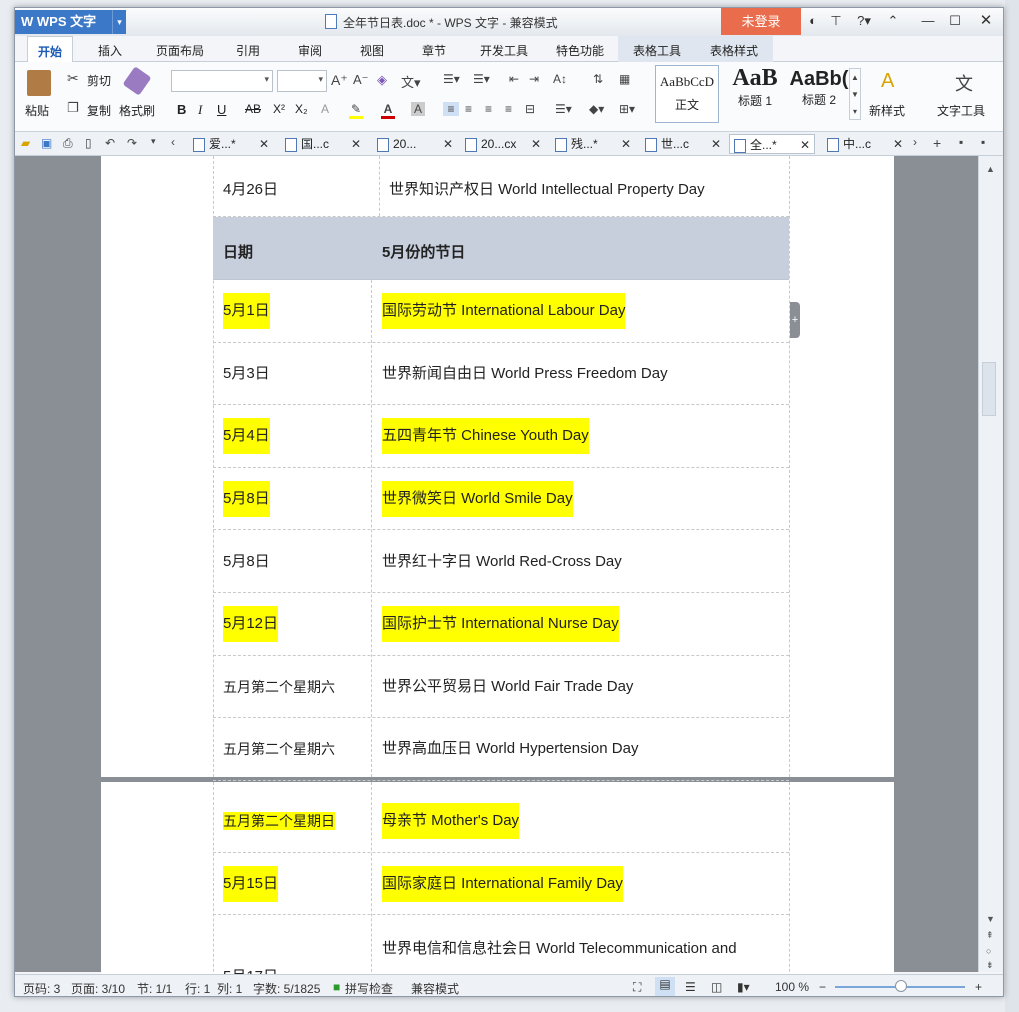  What do you see at coordinates (253, 109) in the screenshot?
I see `strikethrough-button: AB` at bounding box center [253, 109].